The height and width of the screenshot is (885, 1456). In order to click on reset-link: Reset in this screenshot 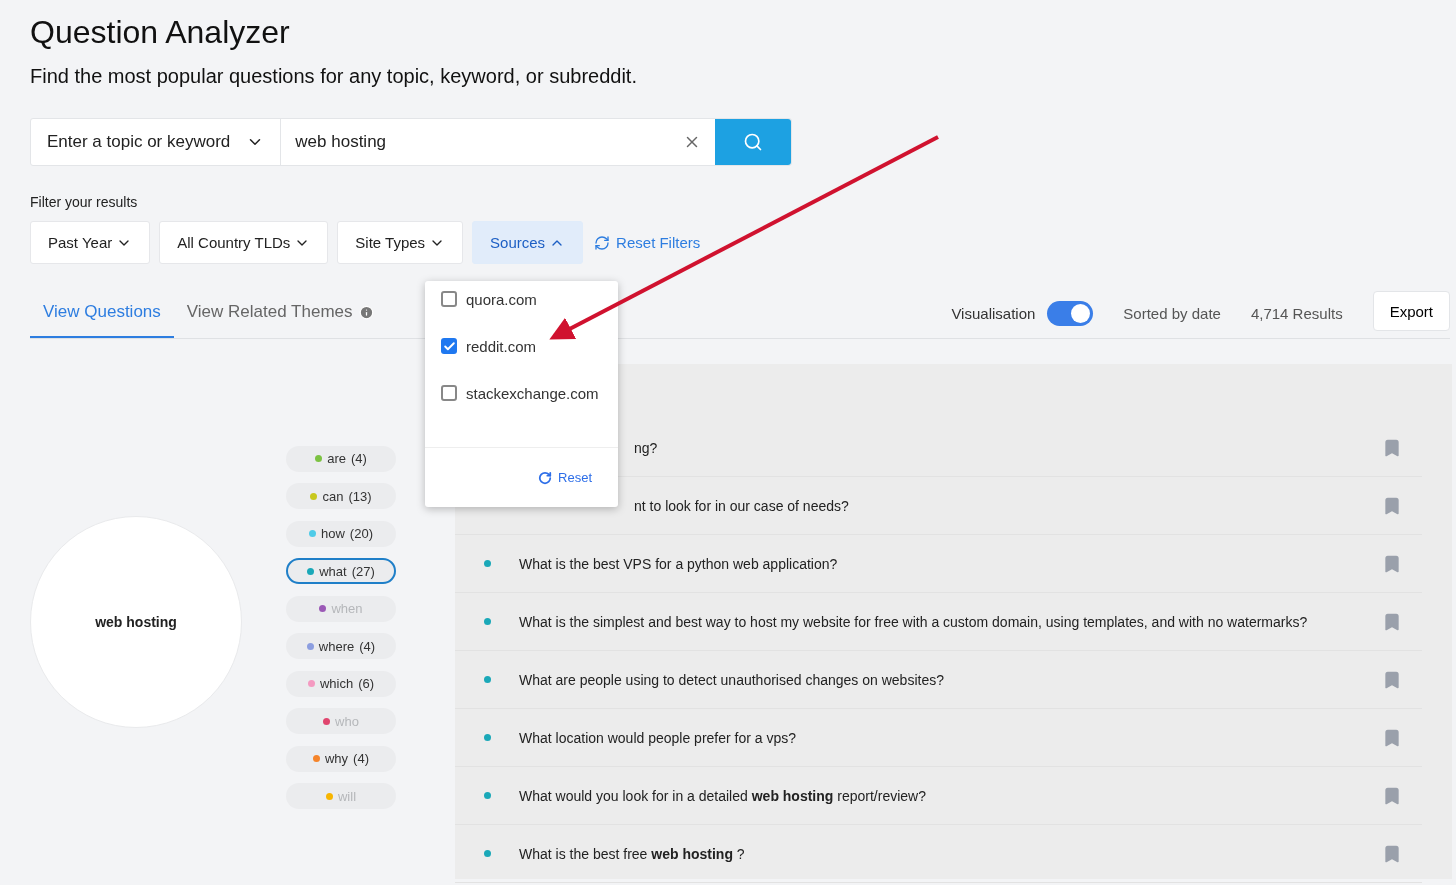, I will do `click(565, 477)`.